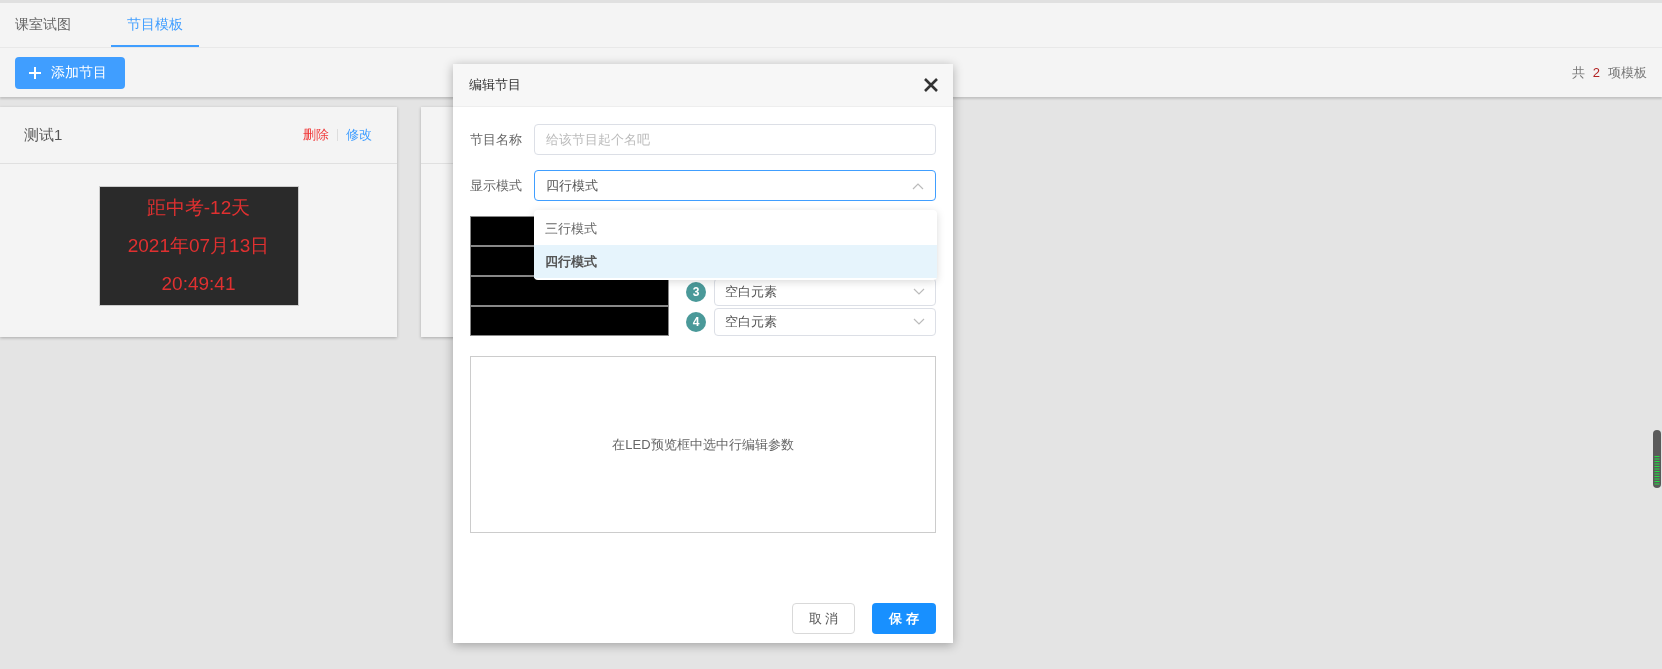  Describe the element at coordinates (1627, 72) in the screenshot. I see `total-label: 项模板` at that location.